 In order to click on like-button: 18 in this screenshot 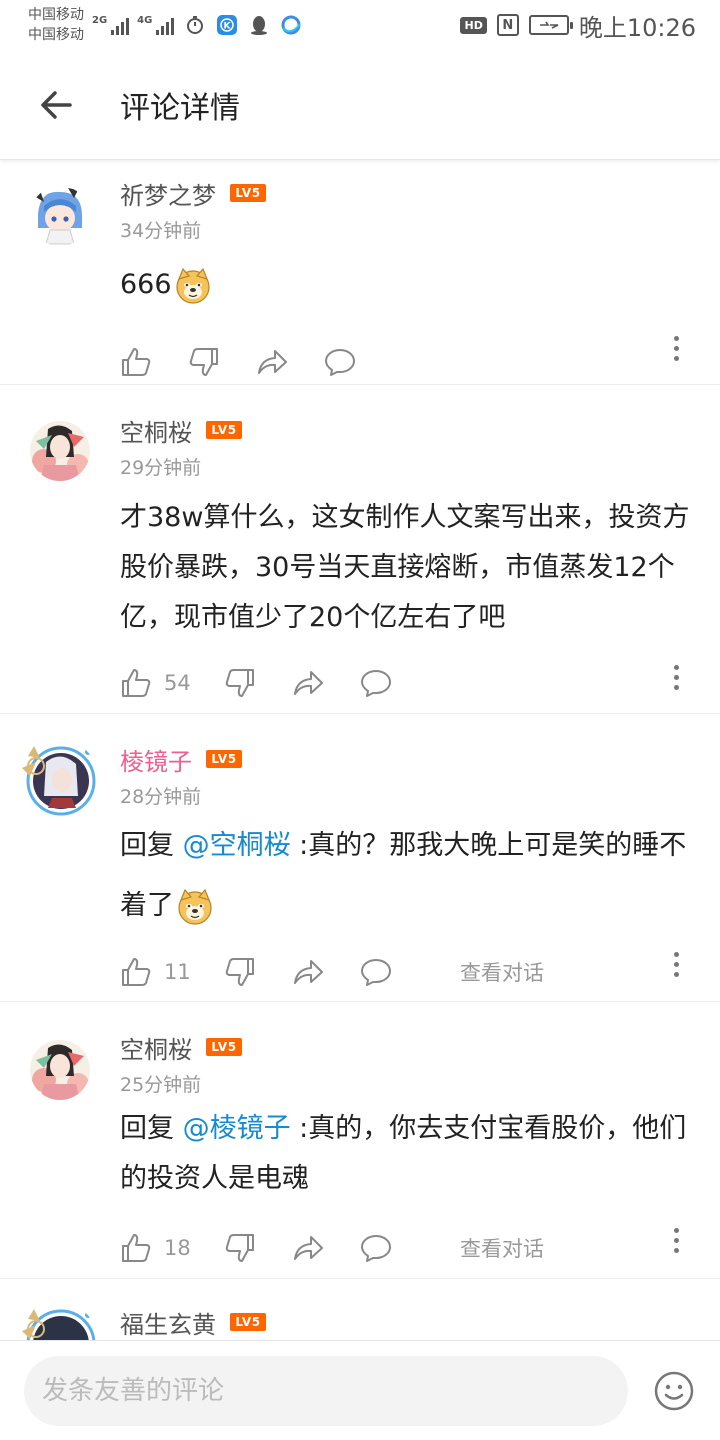, I will do `click(172, 1248)`.